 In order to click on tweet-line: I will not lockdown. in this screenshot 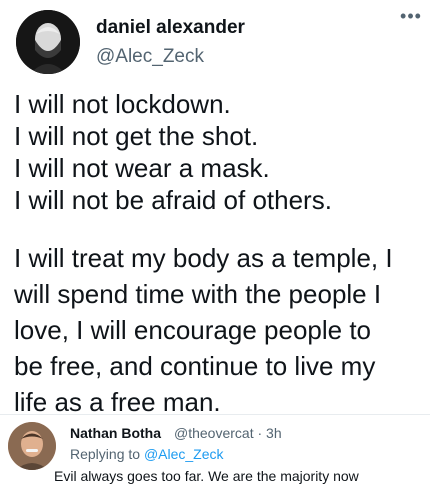, I will do `click(122, 104)`.